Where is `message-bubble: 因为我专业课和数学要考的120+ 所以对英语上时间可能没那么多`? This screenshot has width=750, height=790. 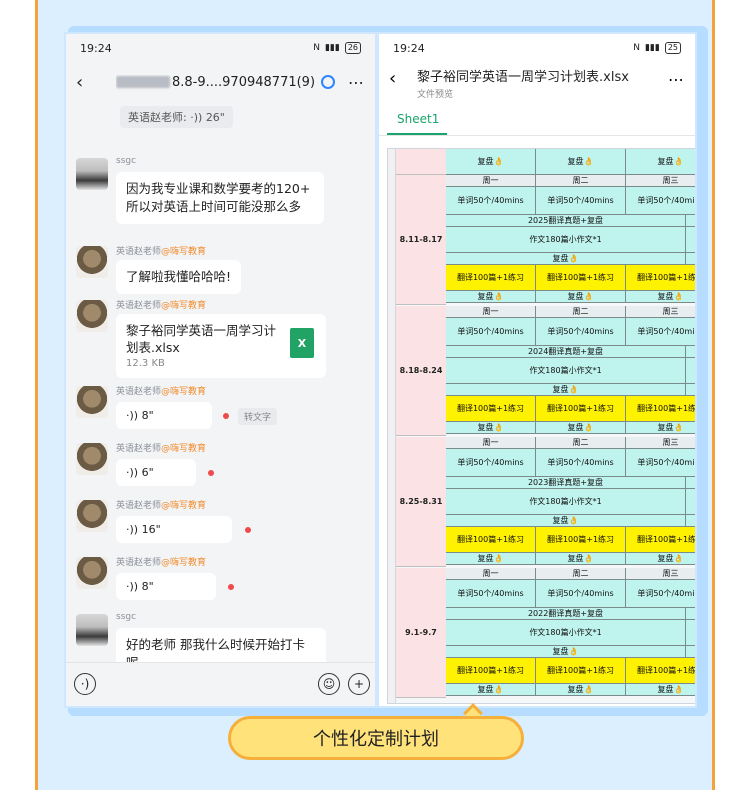
message-bubble: 因为我专业课和数学要考的120+ 所以对英语上时间可能没那么多 is located at coordinates (220, 198).